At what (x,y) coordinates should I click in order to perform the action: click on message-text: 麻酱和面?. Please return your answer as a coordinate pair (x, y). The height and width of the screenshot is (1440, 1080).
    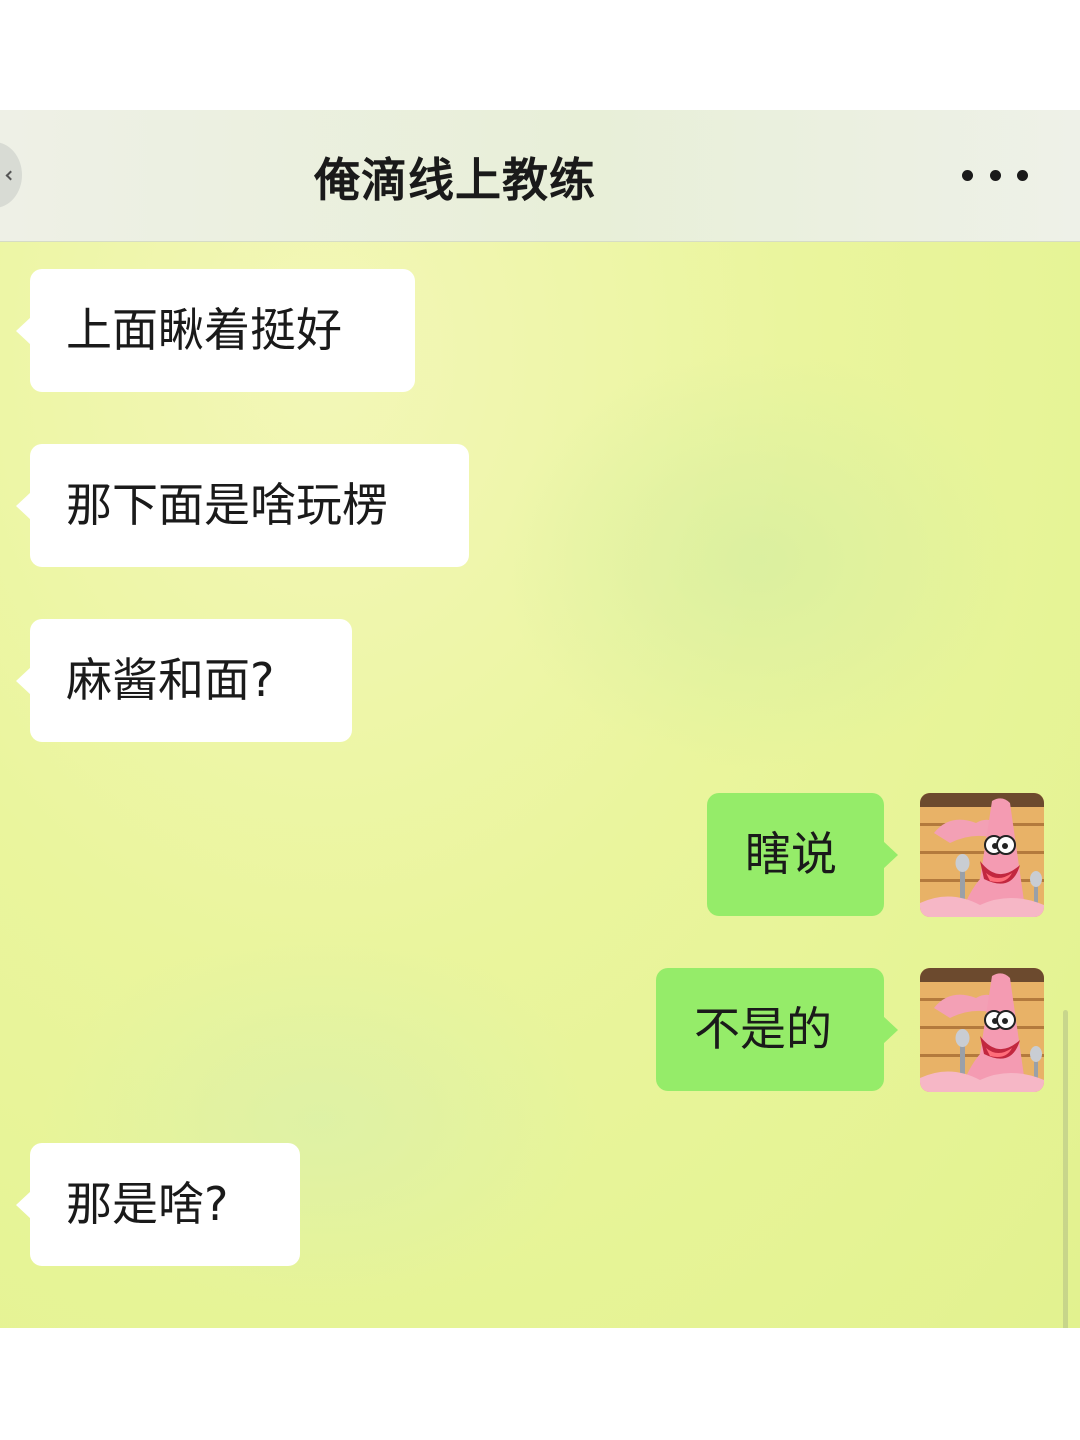
    Looking at the image, I should click on (170, 680).